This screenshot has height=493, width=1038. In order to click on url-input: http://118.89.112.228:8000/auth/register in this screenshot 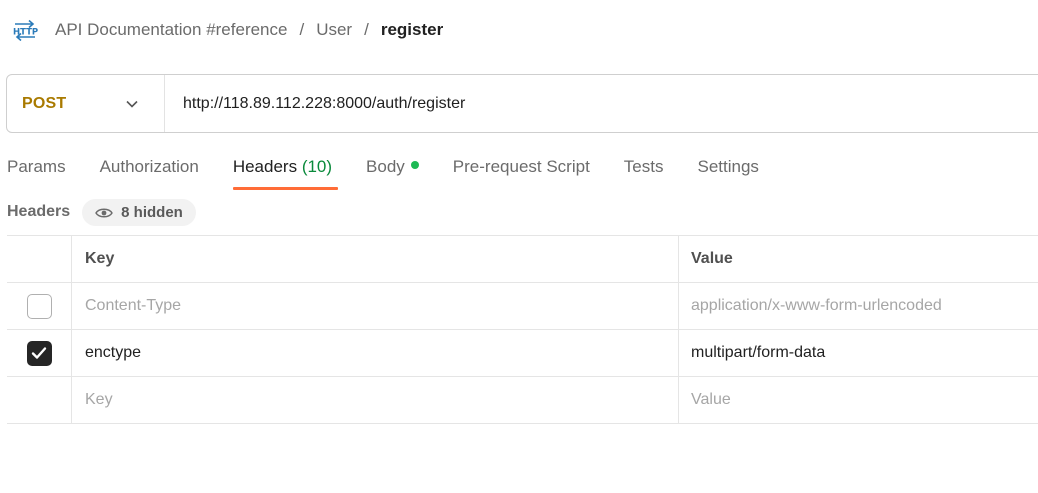, I will do `click(324, 104)`.